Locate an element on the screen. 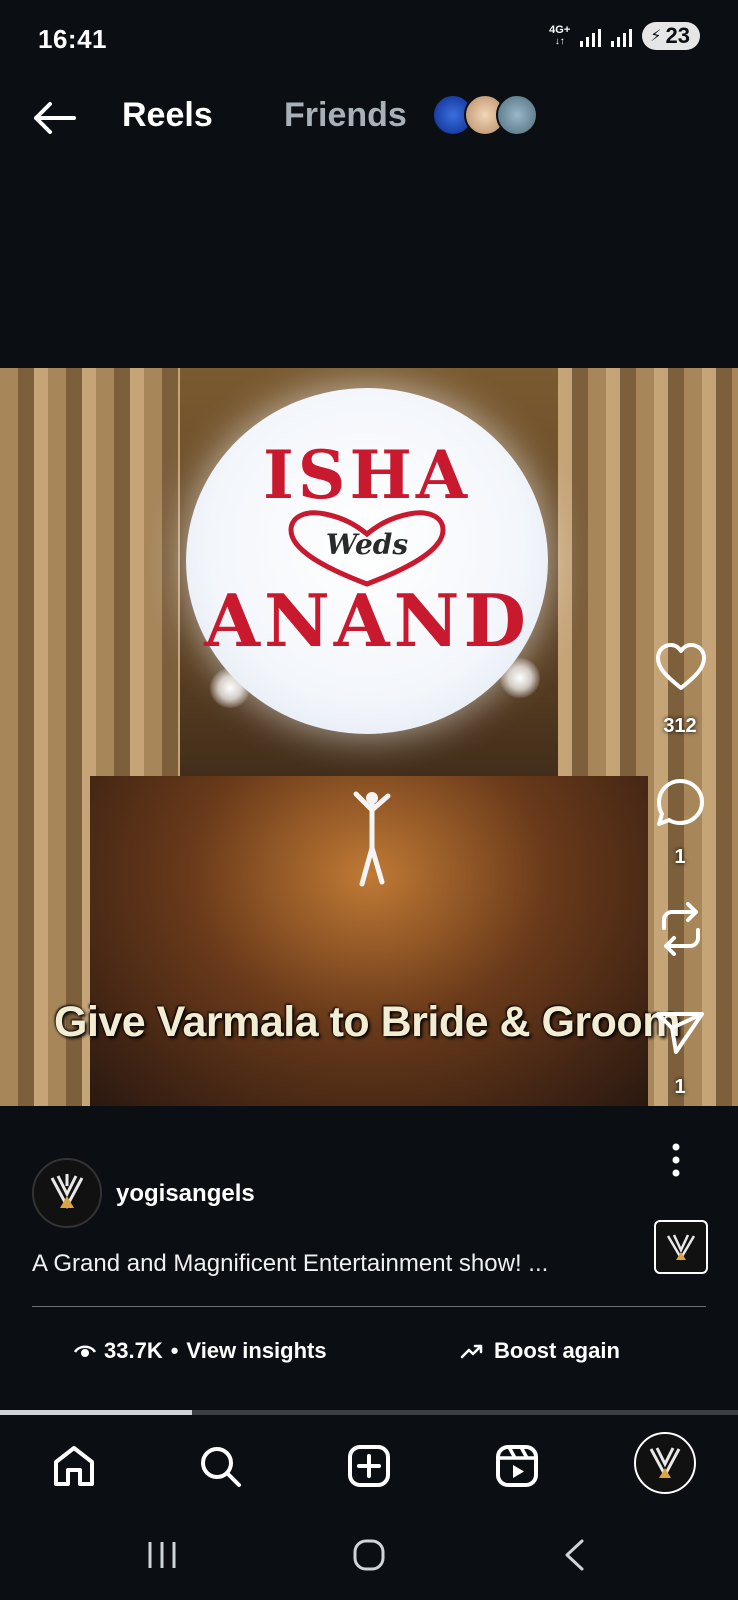 The image size is (738, 1600). divider is located at coordinates (369, 1306).